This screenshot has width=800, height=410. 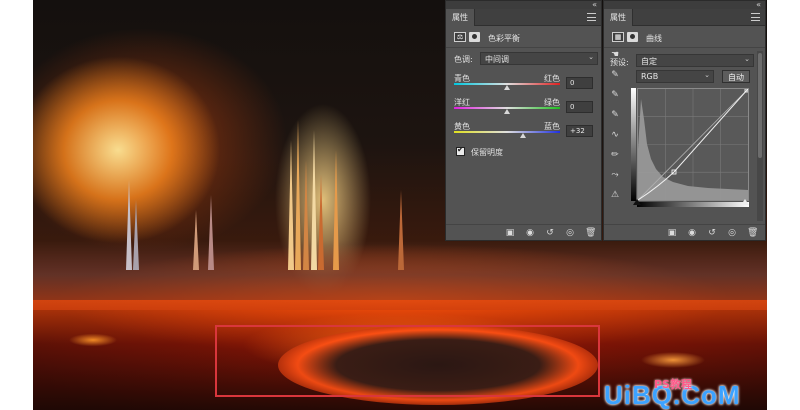 I want to click on black-point-slider, so click(x=637, y=202).